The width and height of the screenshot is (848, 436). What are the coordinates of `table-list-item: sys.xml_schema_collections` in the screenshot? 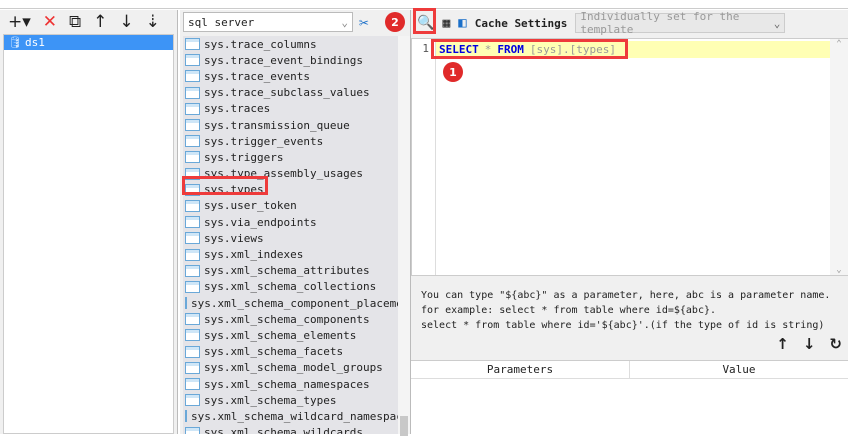 It's located at (290, 287).